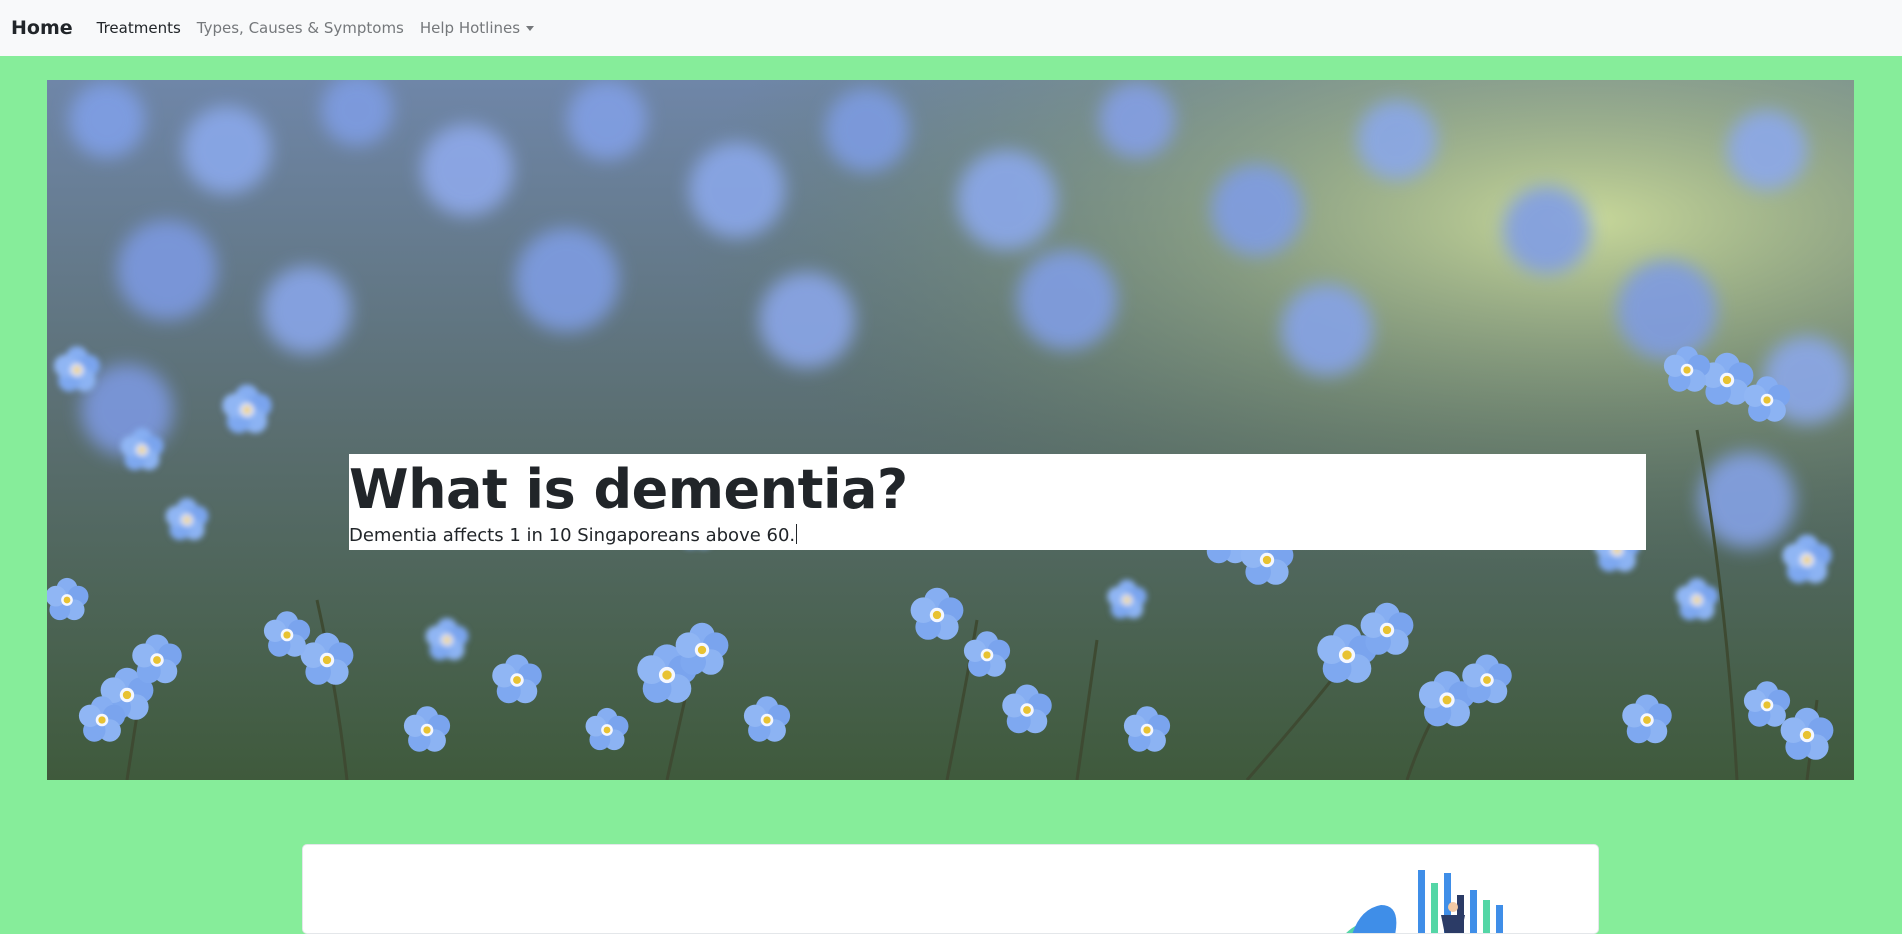  Describe the element at coordinates (1424, 901) in the screenshot. I see `chart-illustration-icon` at that location.